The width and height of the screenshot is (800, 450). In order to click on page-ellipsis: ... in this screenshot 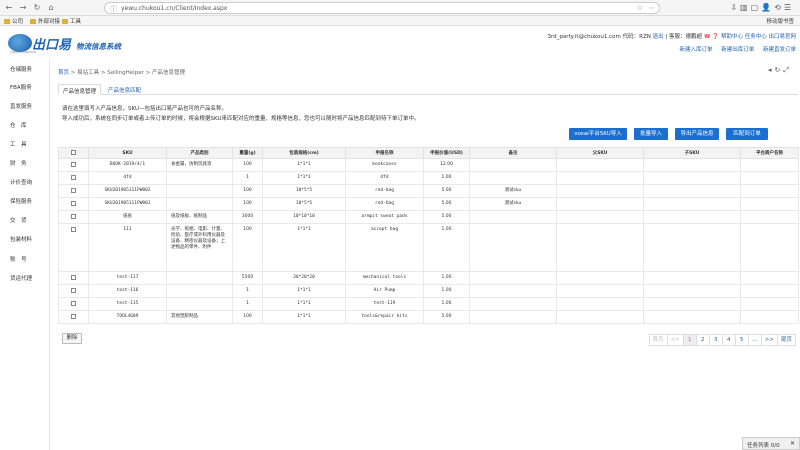, I will do `click(754, 340)`.